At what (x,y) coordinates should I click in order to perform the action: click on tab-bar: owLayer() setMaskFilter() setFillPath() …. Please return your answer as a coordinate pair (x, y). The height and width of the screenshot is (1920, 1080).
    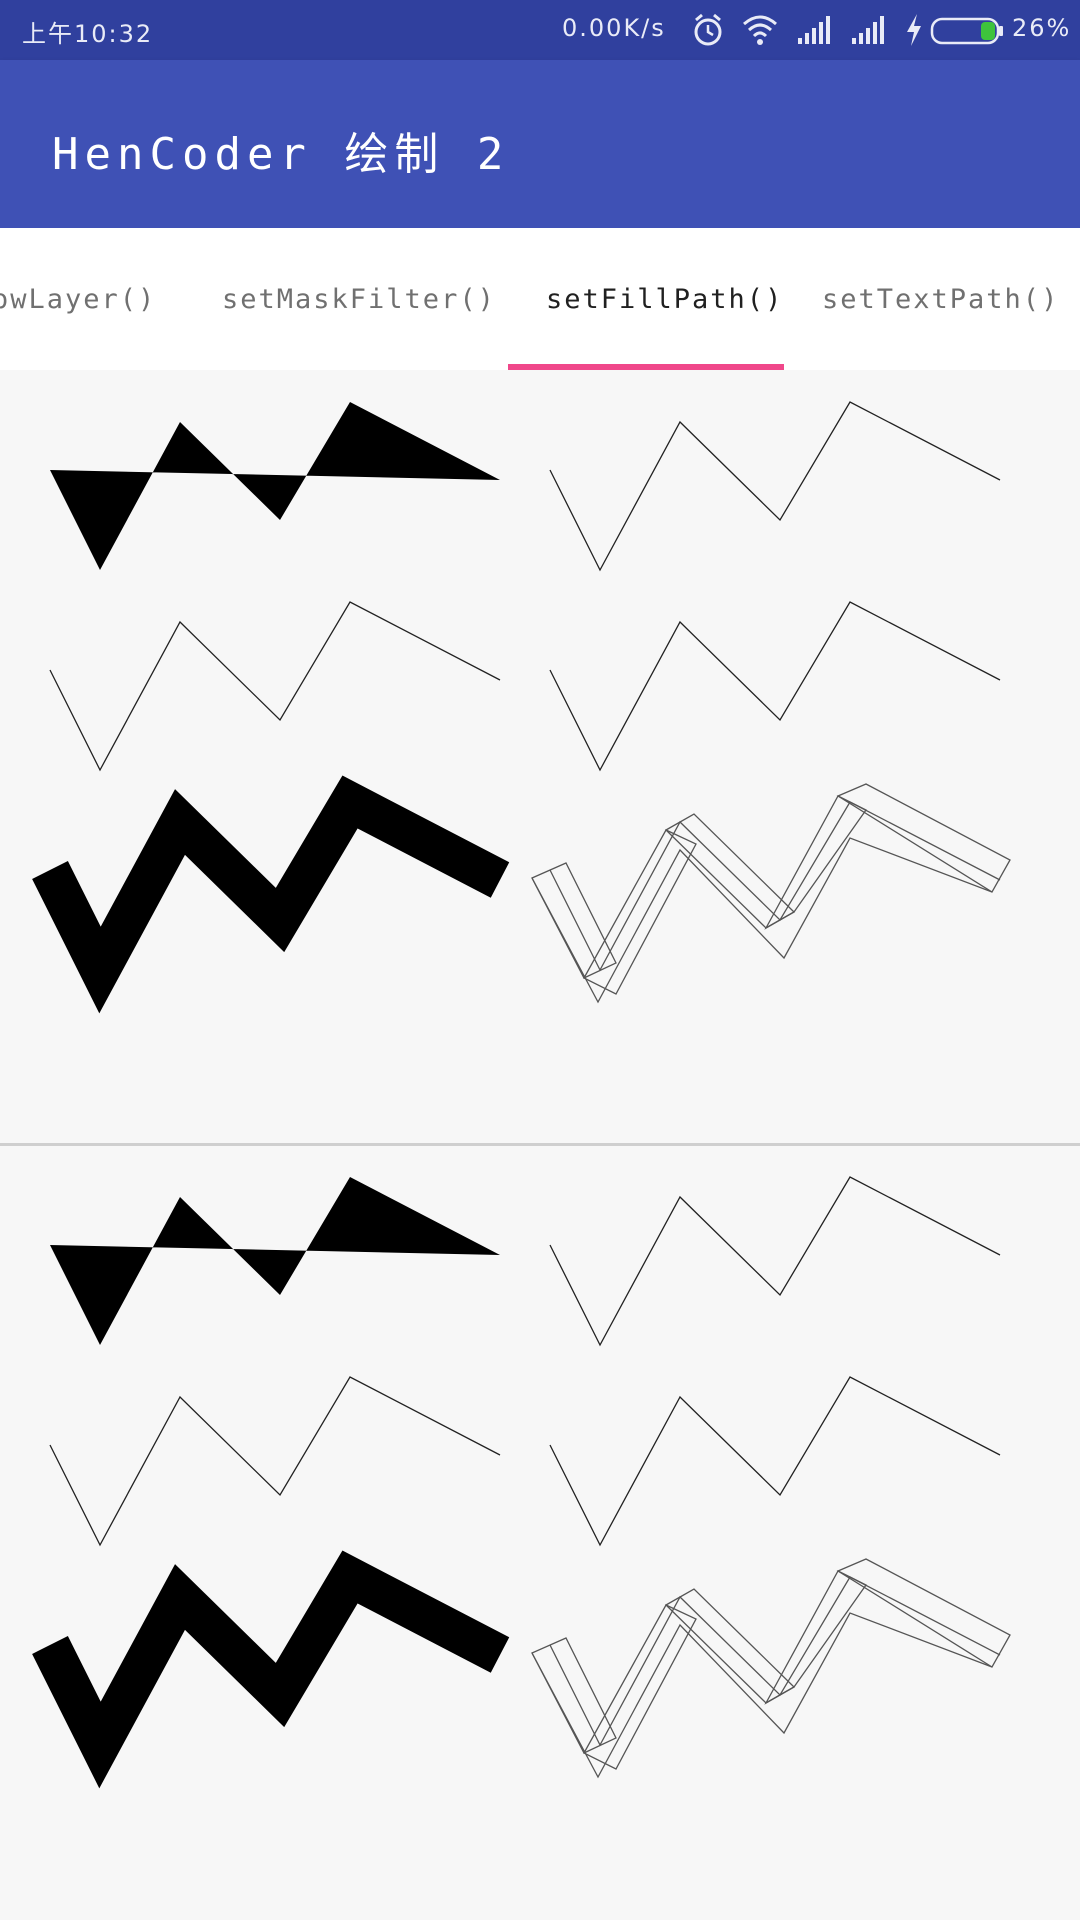
    Looking at the image, I should click on (540, 299).